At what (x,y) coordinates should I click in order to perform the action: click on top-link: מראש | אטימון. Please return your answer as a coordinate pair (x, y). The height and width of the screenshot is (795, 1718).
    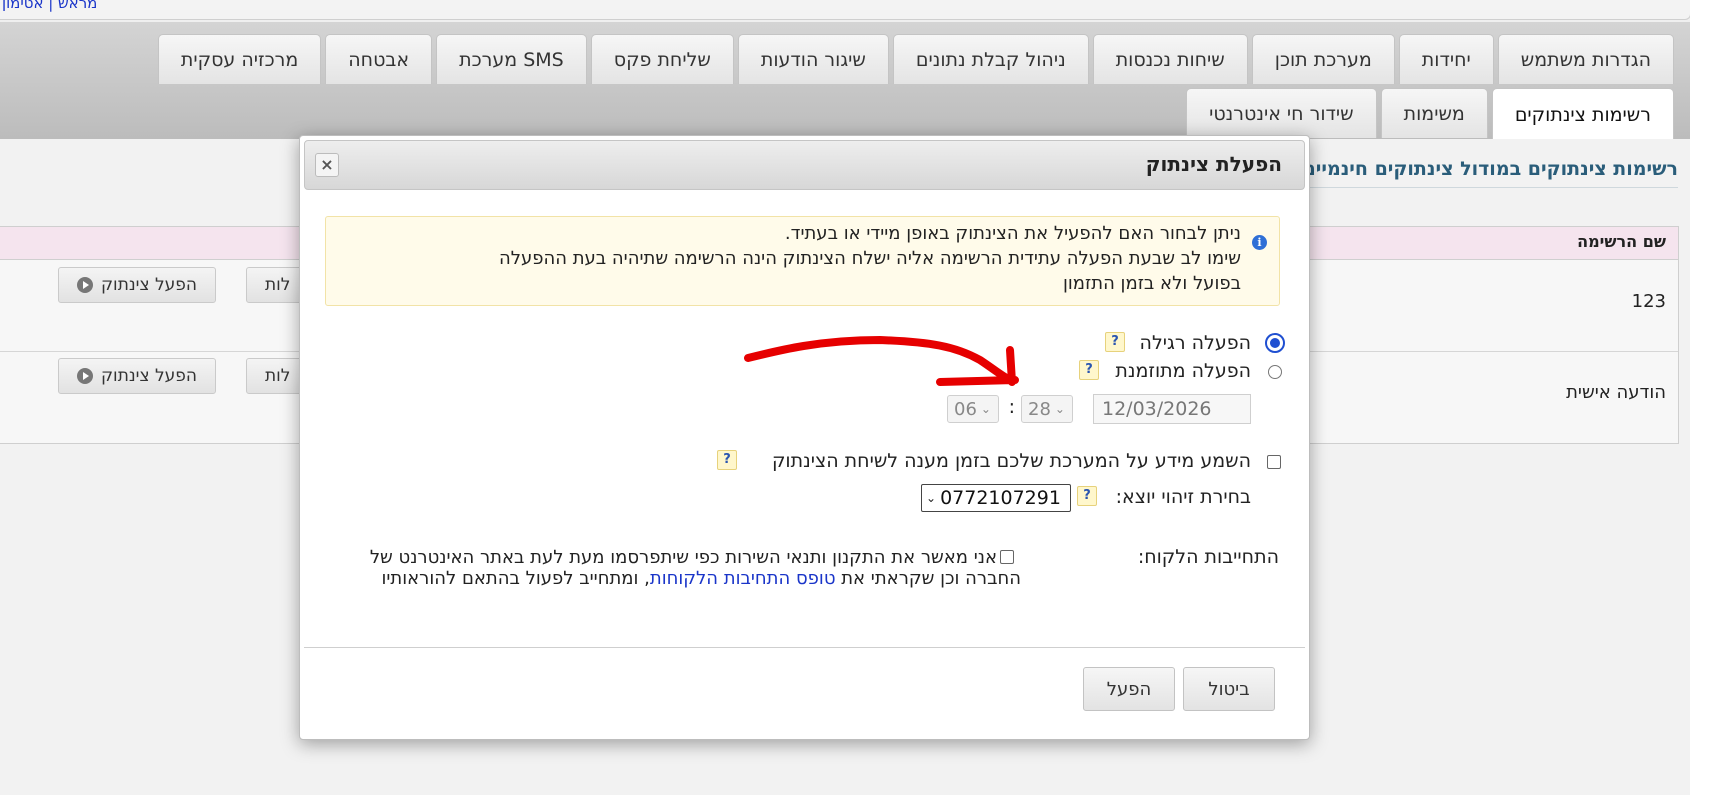
    Looking at the image, I should click on (49, 6).